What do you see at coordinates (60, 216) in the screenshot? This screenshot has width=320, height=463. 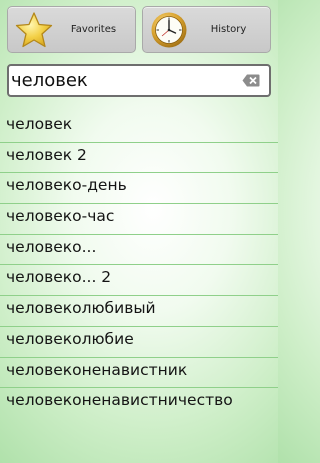 I see `list-item-label: человеко-час` at bounding box center [60, 216].